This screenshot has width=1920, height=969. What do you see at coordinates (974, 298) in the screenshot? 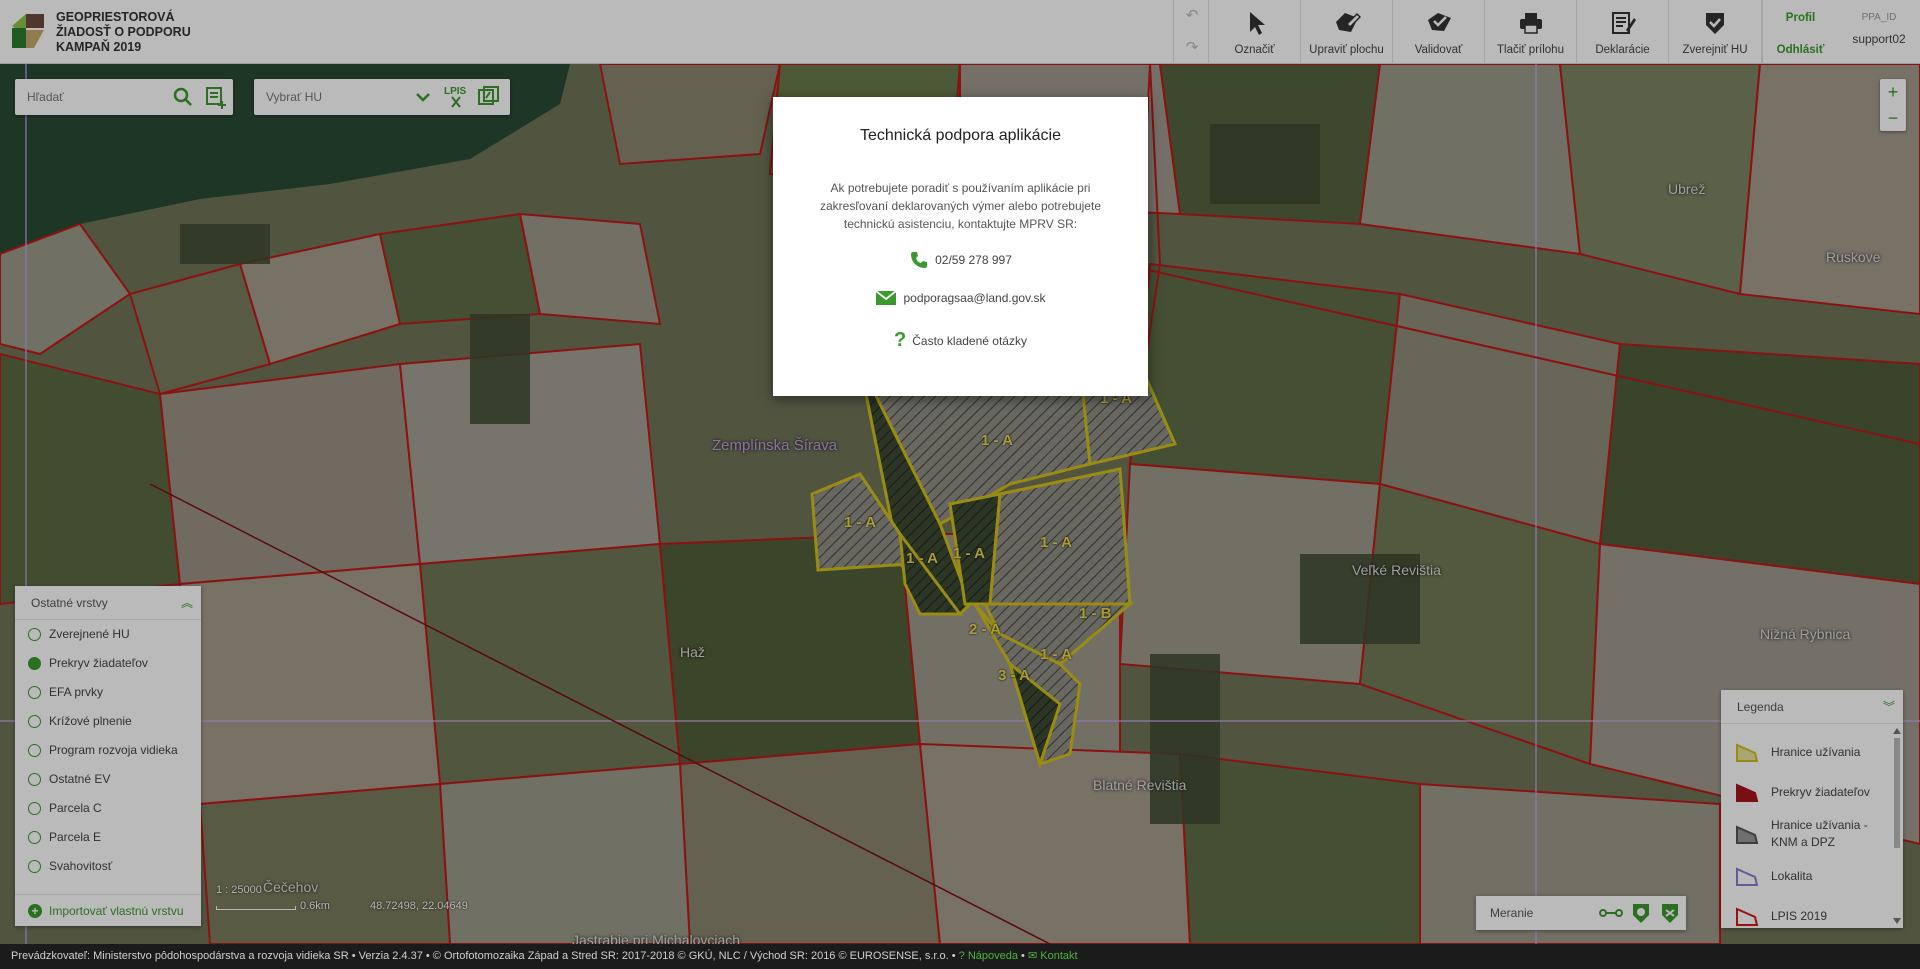
I see `email-address: podporagsaa@land.gov.sk` at bounding box center [974, 298].